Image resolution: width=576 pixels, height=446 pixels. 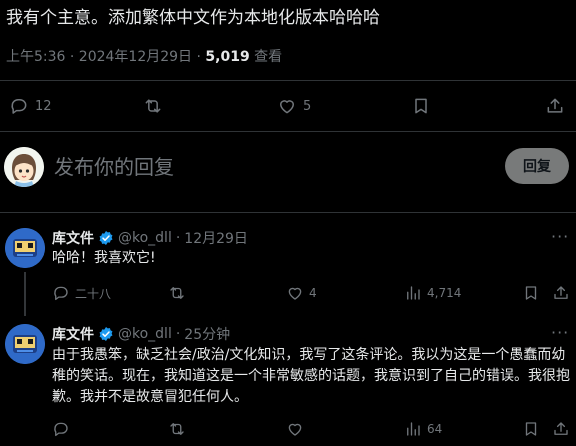 I want to click on like-action, so click(x=297, y=429).